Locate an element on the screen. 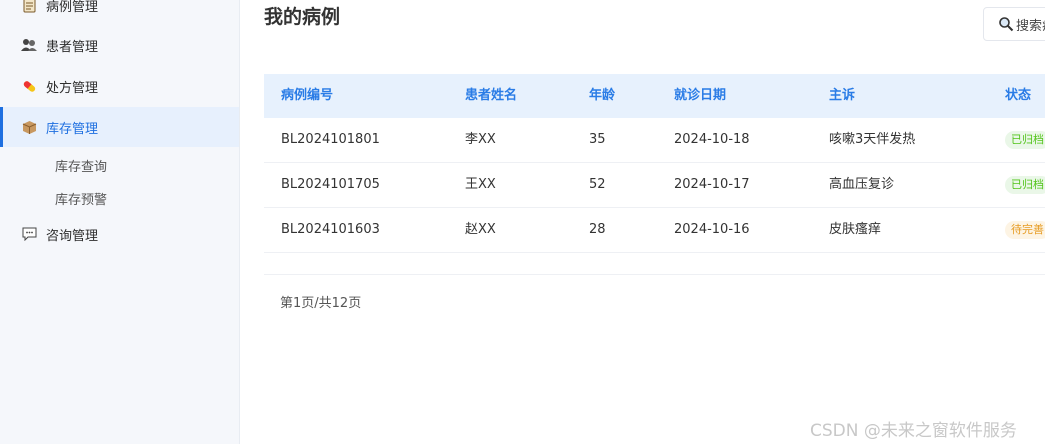 This screenshot has width=1045, height=444. search-button: 搜索病 is located at coordinates (1014, 24).